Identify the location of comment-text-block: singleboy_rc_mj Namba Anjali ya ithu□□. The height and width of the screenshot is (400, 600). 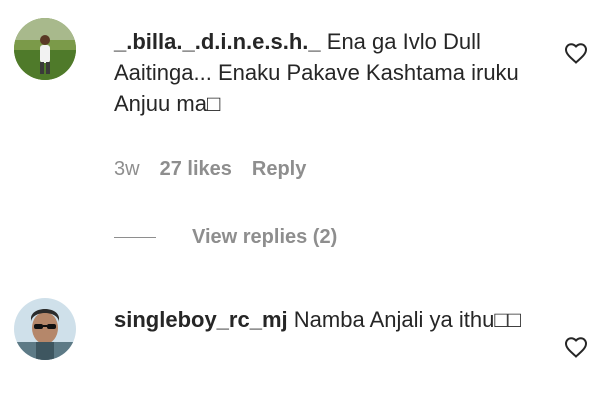
(329, 319).